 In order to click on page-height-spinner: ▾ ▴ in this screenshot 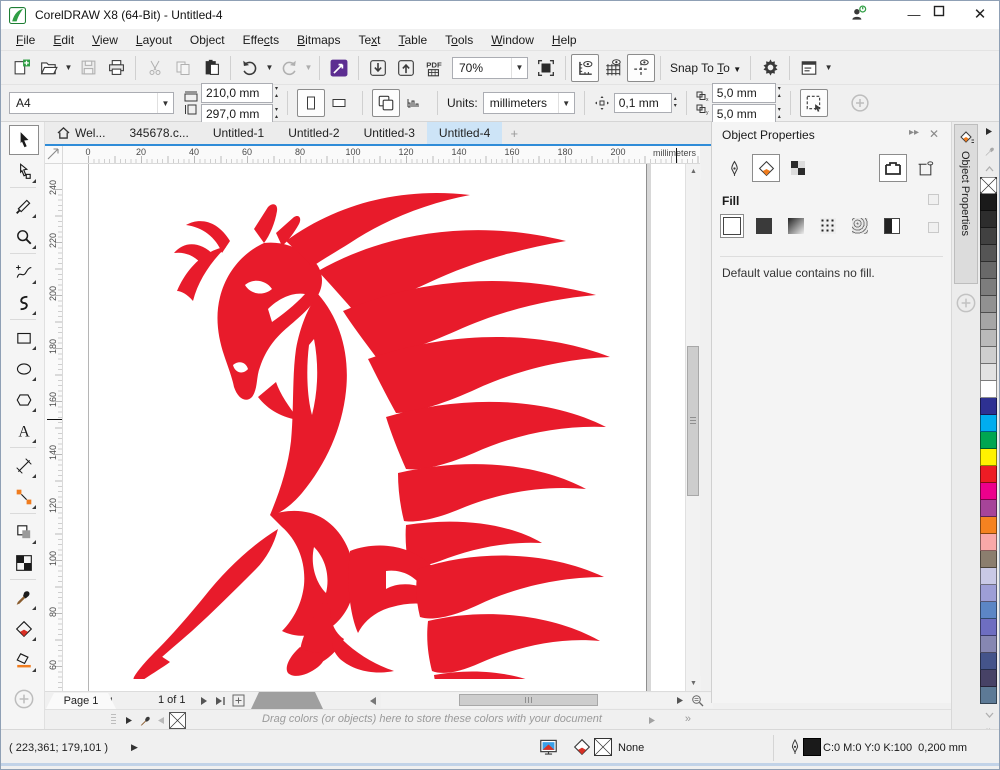, I will do `click(276, 114)`.